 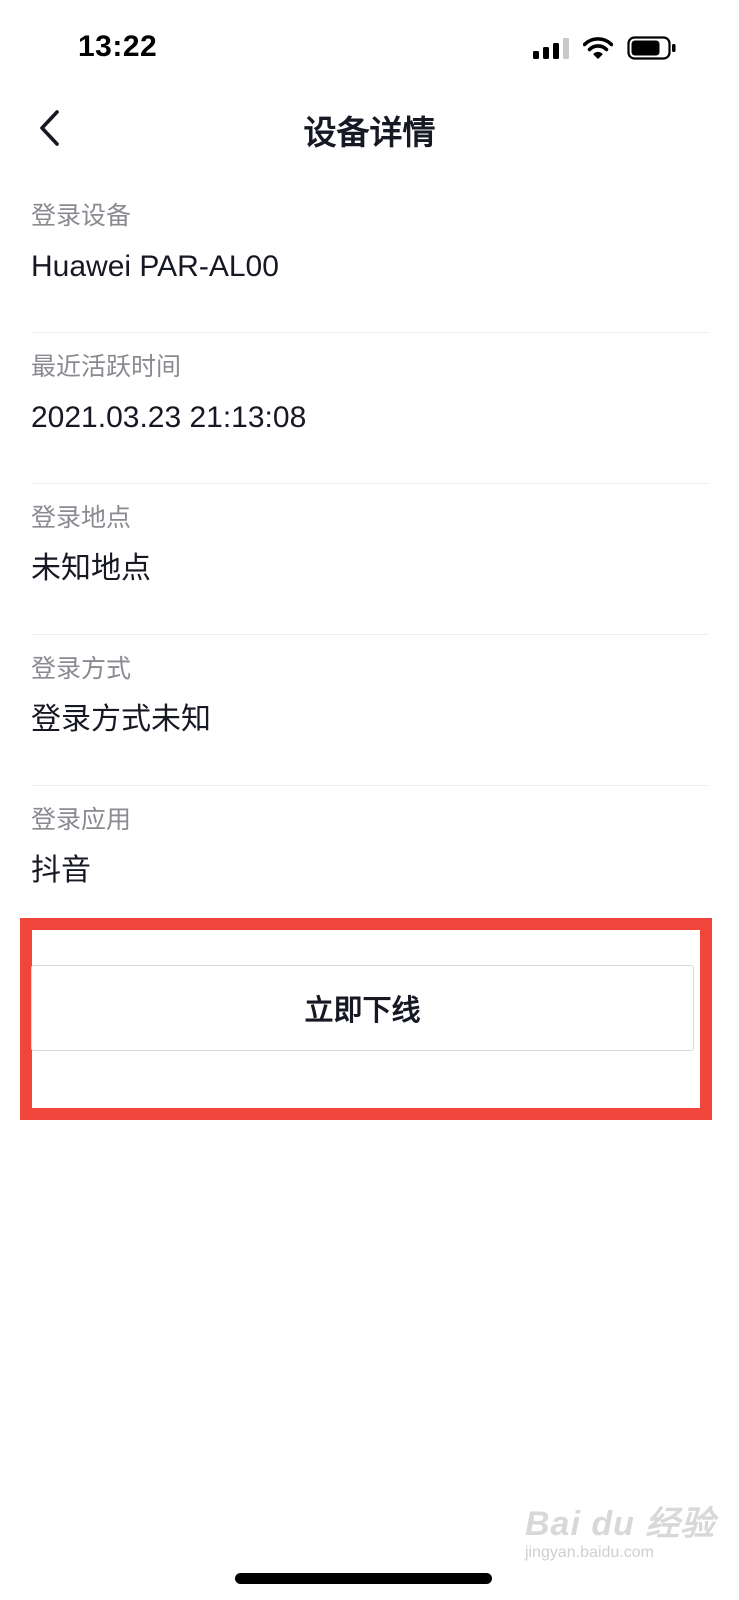 What do you see at coordinates (169, 417) in the screenshot?
I see `detail-value: 2021.03.23 21:13:08` at bounding box center [169, 417].